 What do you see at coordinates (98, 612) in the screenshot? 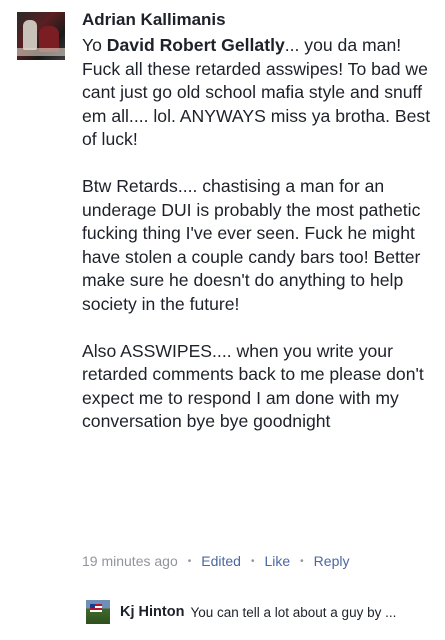
I see `reply-avatar` at bounding box center [98, 612].